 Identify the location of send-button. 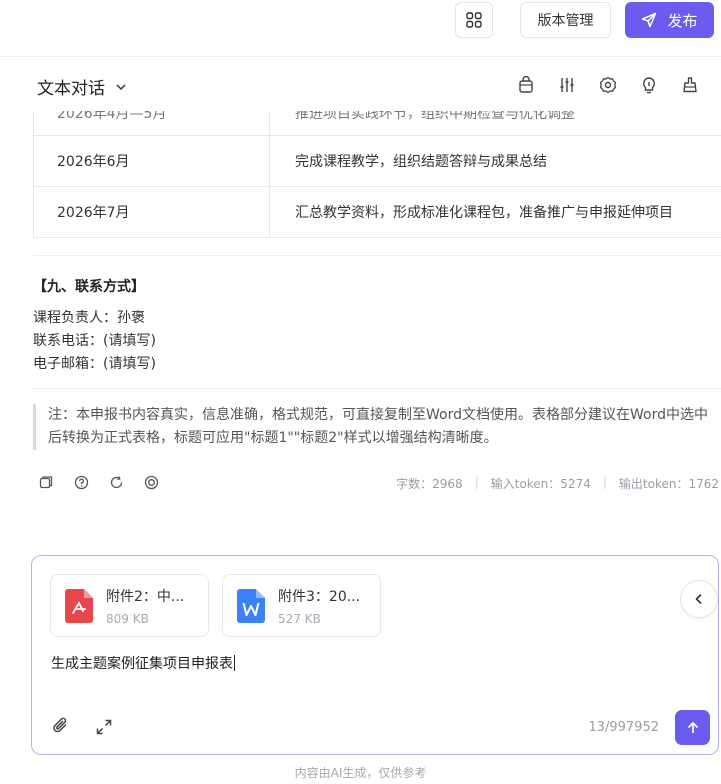
(692, 727).